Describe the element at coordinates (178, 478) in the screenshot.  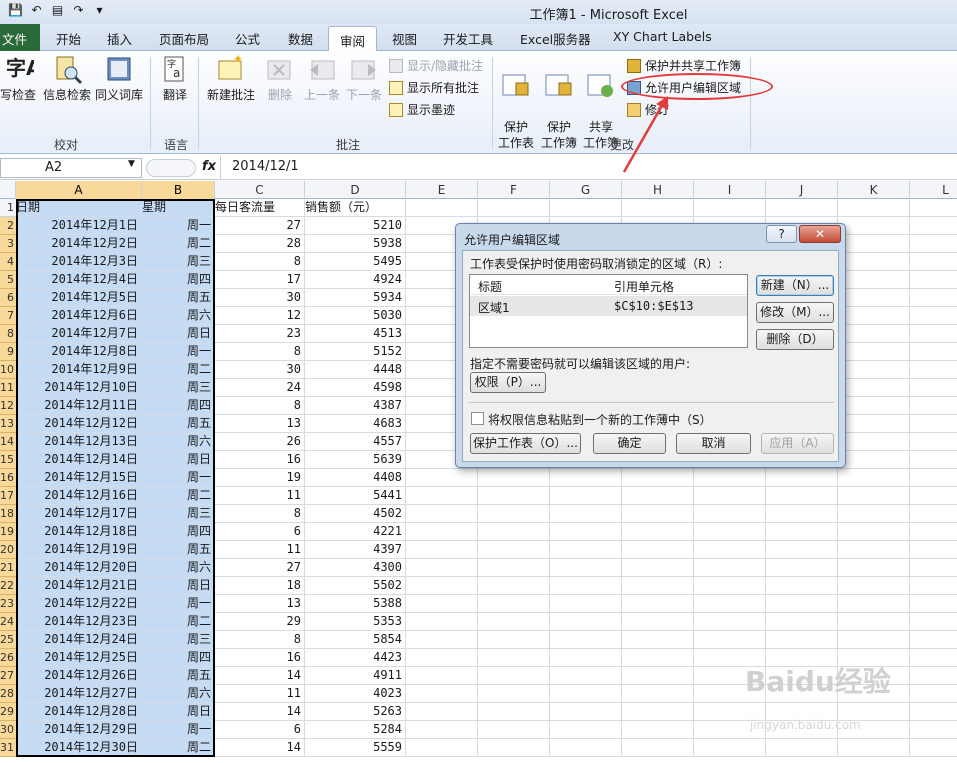
I see `cell-b: 周一` at that location.